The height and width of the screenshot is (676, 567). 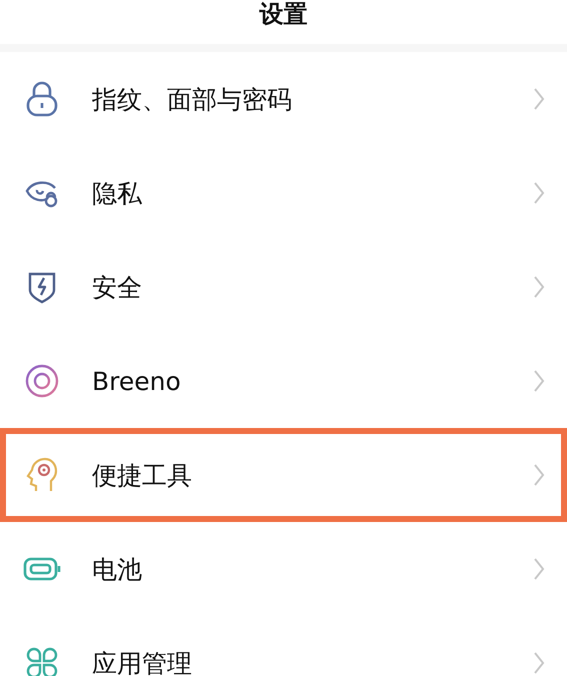 What do you see at coordinates (142, 662) in the screenshot?
I see `item-label: 应用管理` at bounding box center [142, 662].